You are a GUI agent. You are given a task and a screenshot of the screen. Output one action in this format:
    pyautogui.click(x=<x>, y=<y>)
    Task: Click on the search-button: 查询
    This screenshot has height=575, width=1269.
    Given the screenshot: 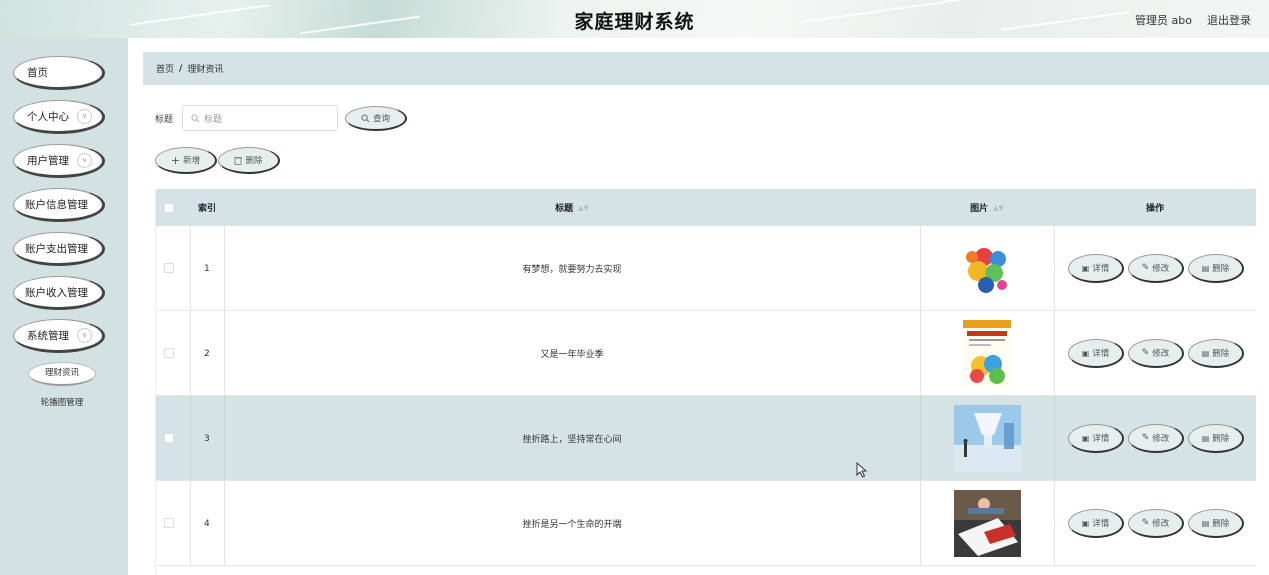 What is the action you would take?
    pyautogui.click(x=376, y=118)
    